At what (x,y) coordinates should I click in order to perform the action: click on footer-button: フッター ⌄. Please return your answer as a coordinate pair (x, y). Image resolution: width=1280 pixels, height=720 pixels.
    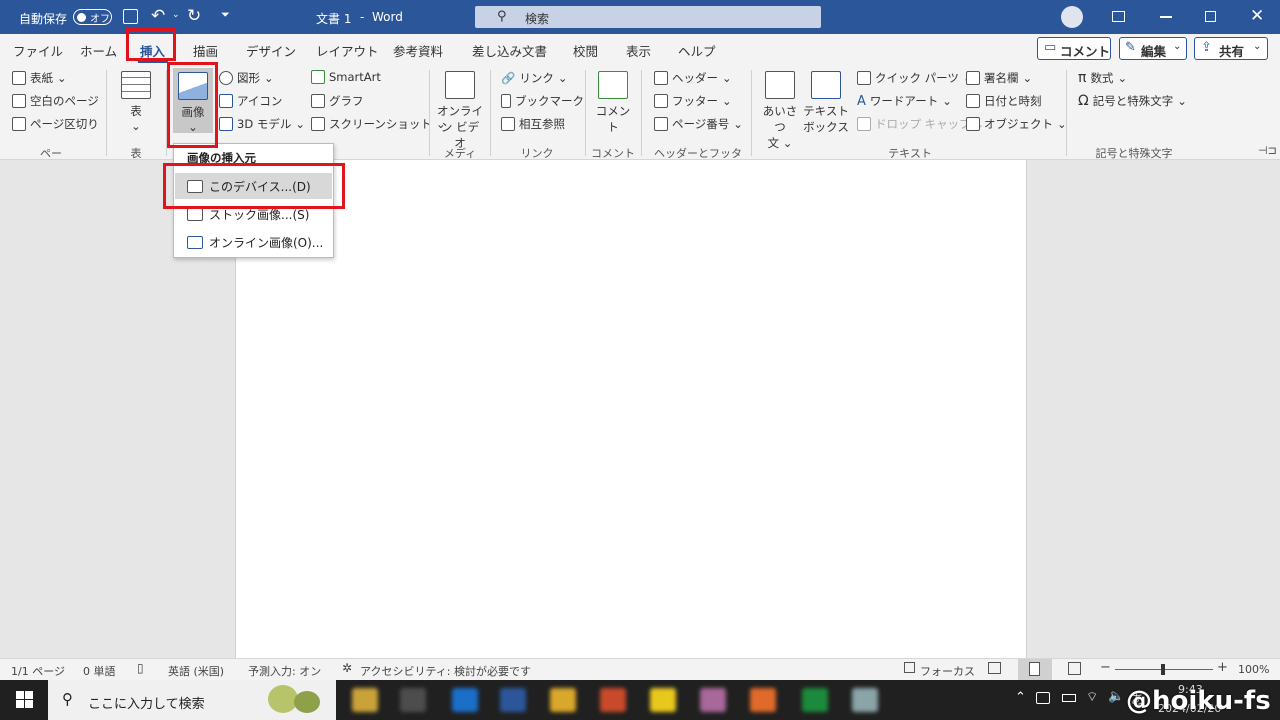
    Looking at the image, I should click on (693, 101).